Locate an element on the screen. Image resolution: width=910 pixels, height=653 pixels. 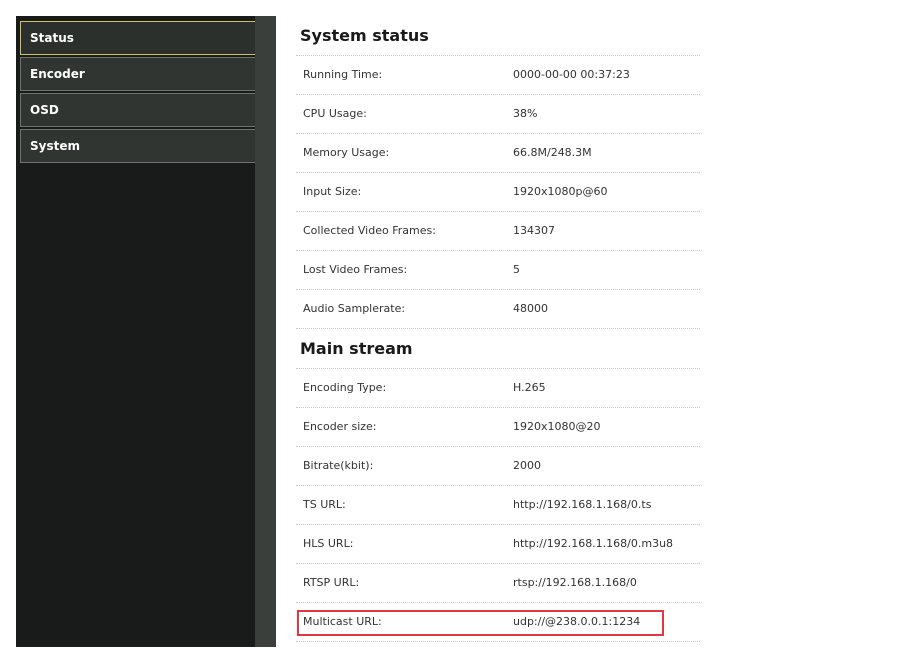
row-label: Collected Video Frames: is located at coordinates (369, 230).